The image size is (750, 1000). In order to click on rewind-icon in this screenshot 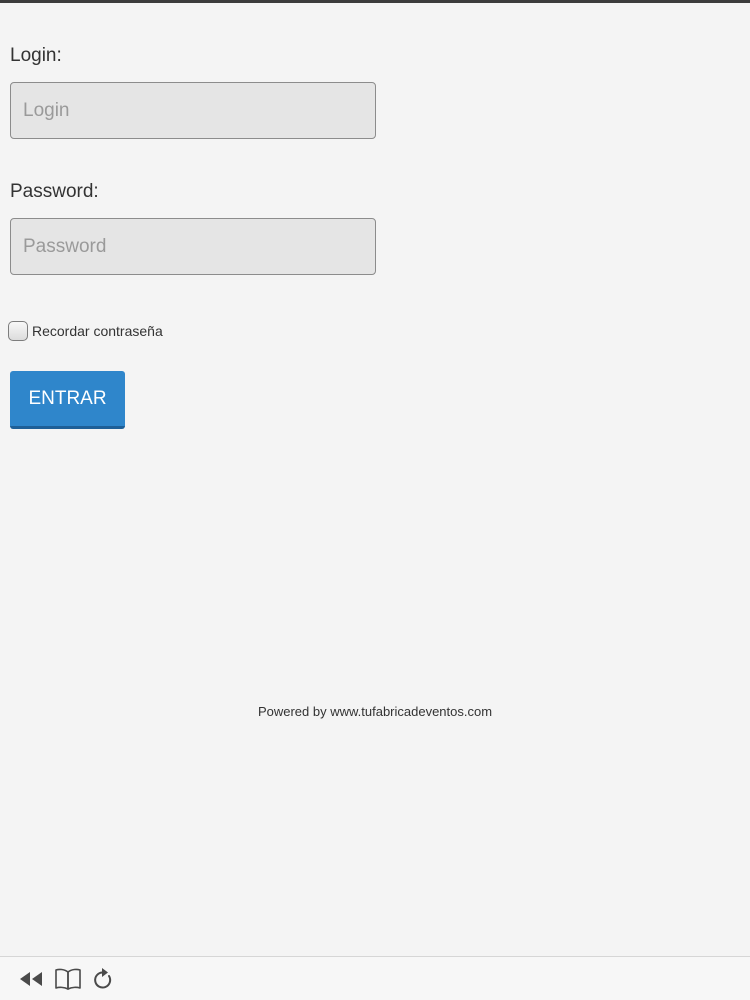, I will do `click(31, 979)`.